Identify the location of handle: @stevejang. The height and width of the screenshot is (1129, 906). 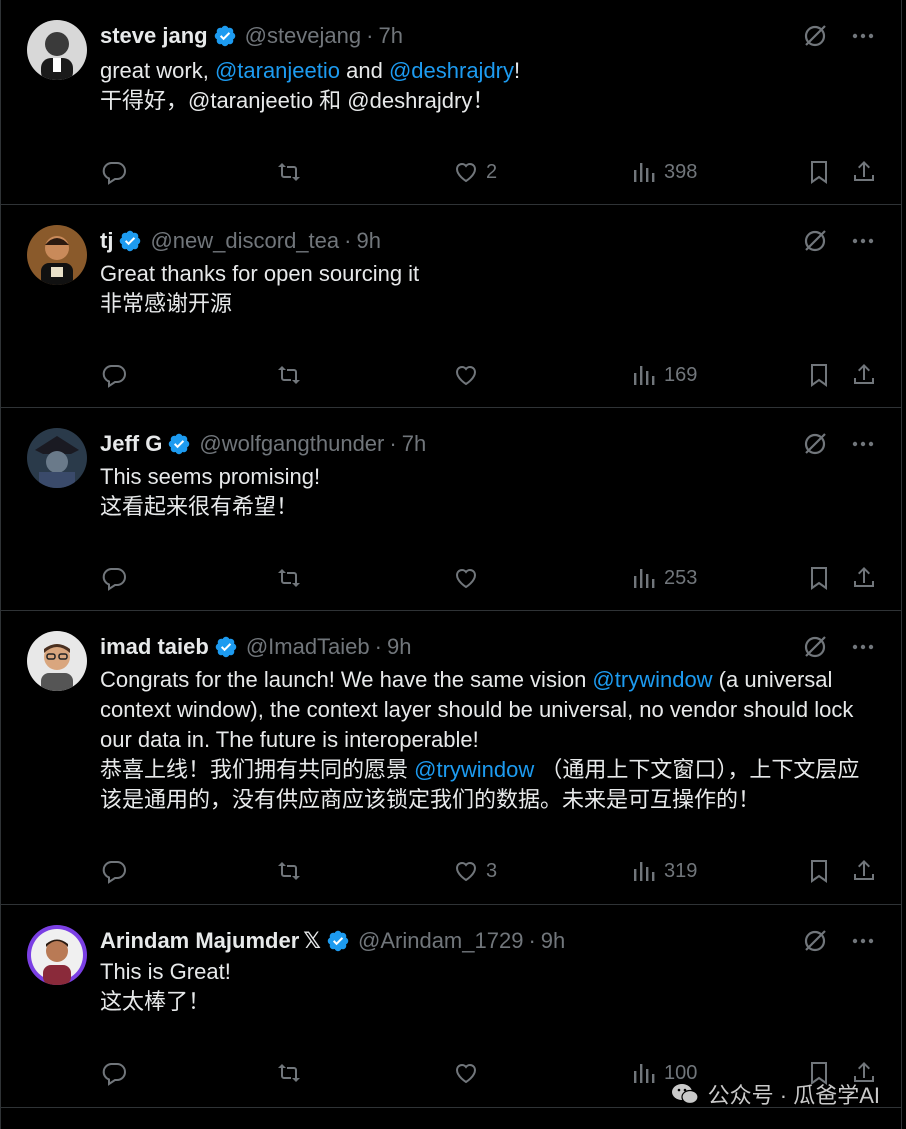
(303, 36).